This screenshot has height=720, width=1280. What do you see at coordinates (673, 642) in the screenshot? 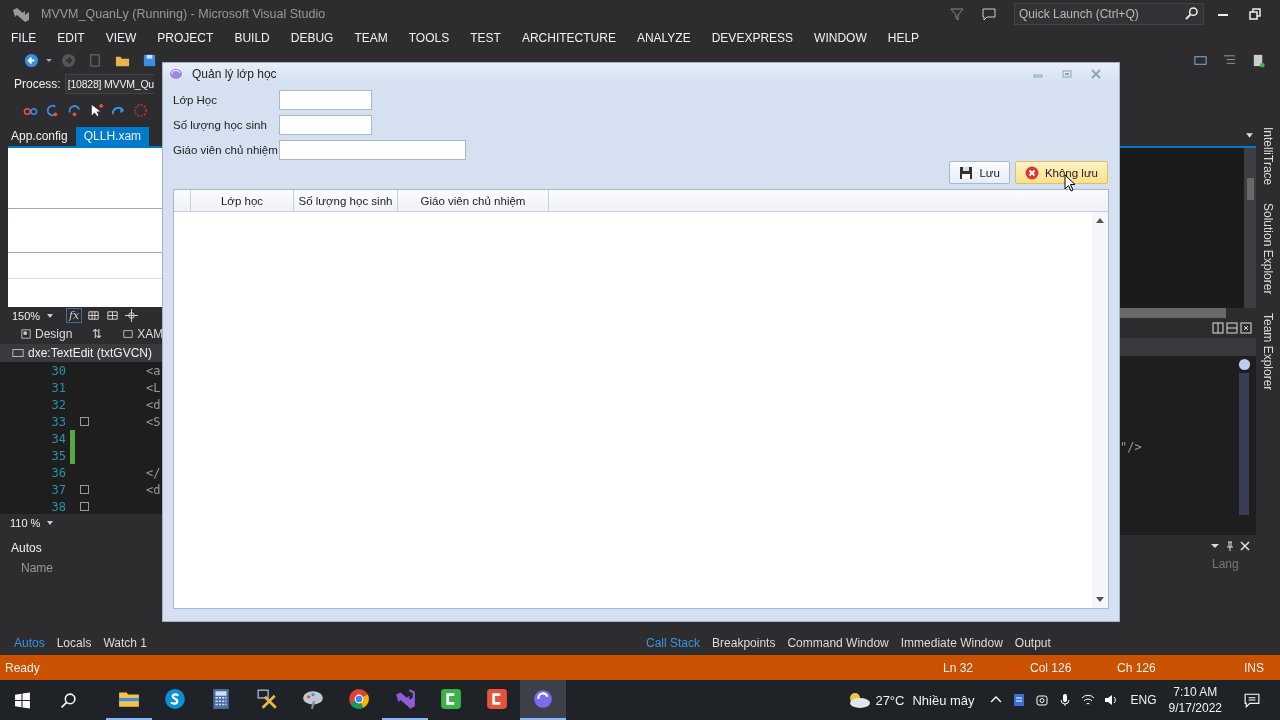
I see `panel-tab: Call Stack` at bounding box center [673, 642].